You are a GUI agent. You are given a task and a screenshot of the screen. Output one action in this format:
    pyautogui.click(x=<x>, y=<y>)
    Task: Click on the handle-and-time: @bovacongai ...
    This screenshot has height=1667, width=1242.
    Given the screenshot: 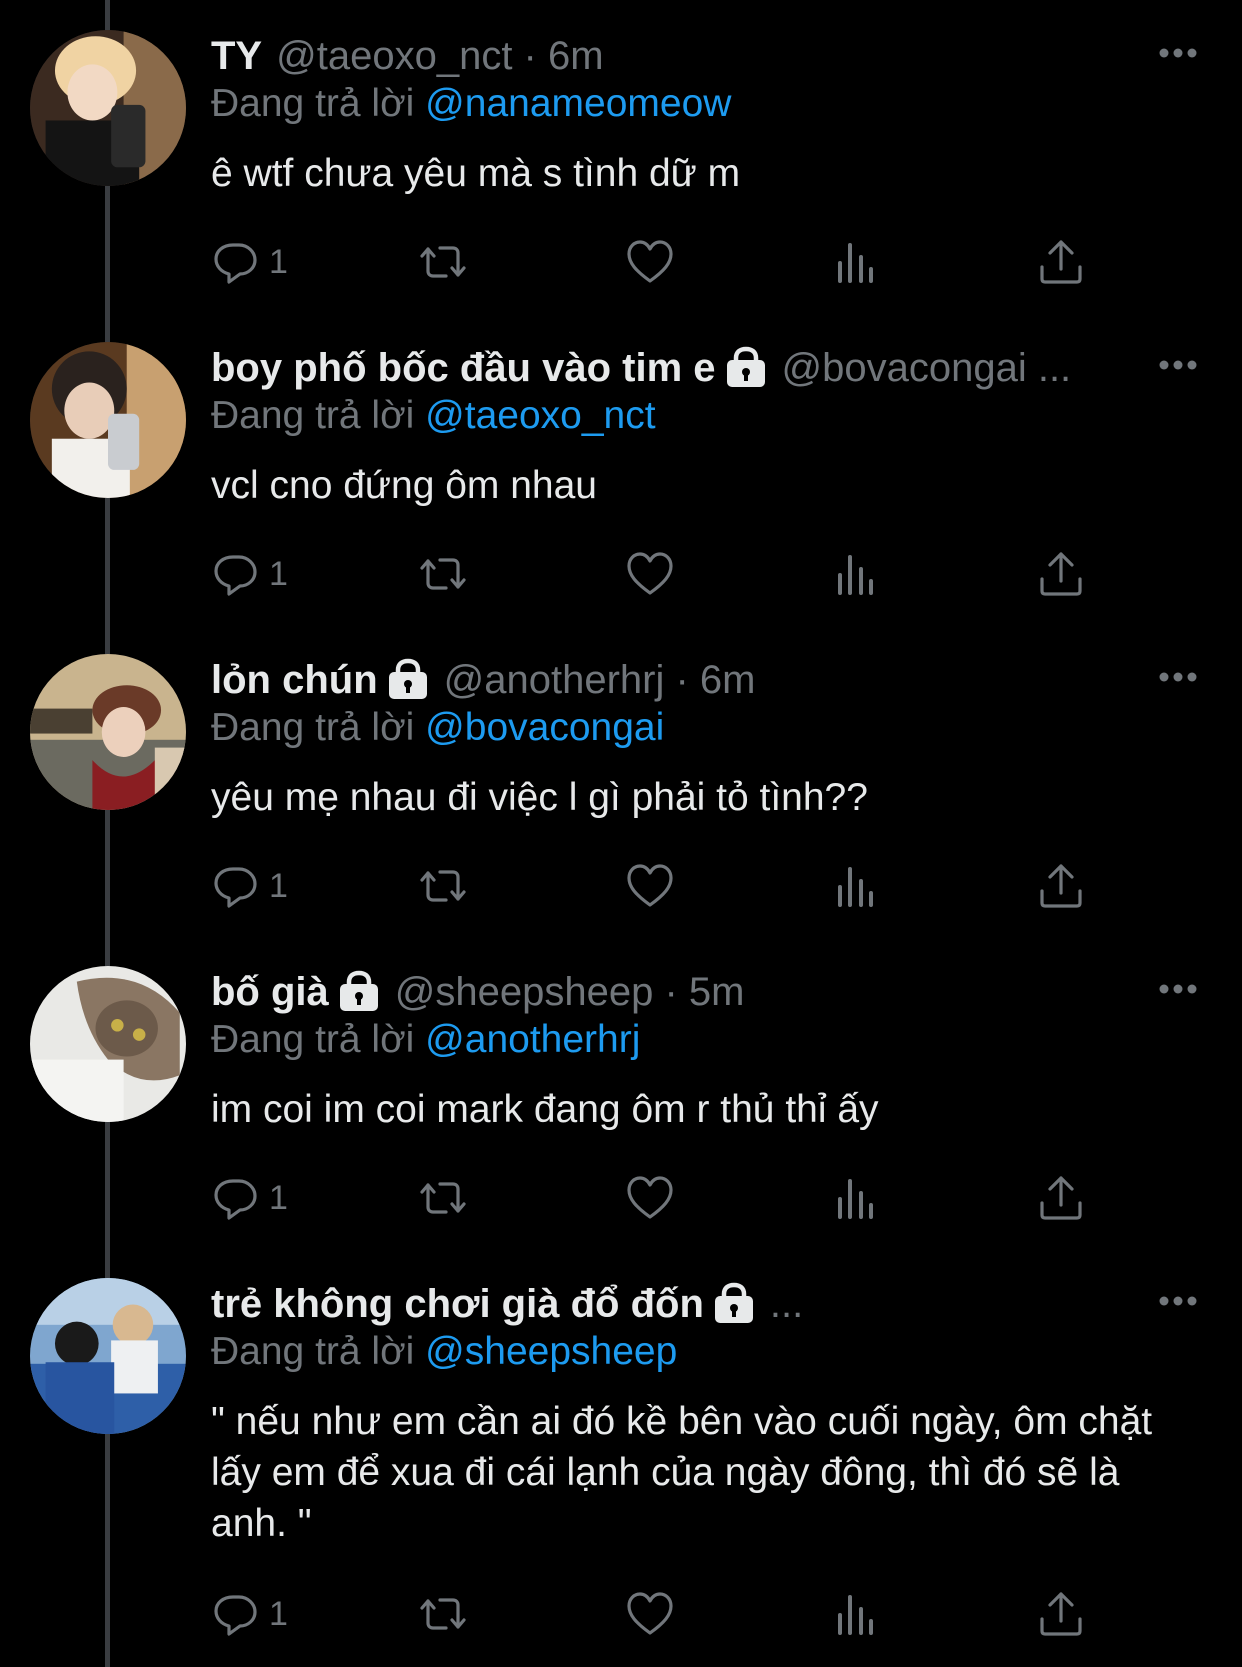 What is the action you would take?
    pyautogui.click(x=927, y=368)
    